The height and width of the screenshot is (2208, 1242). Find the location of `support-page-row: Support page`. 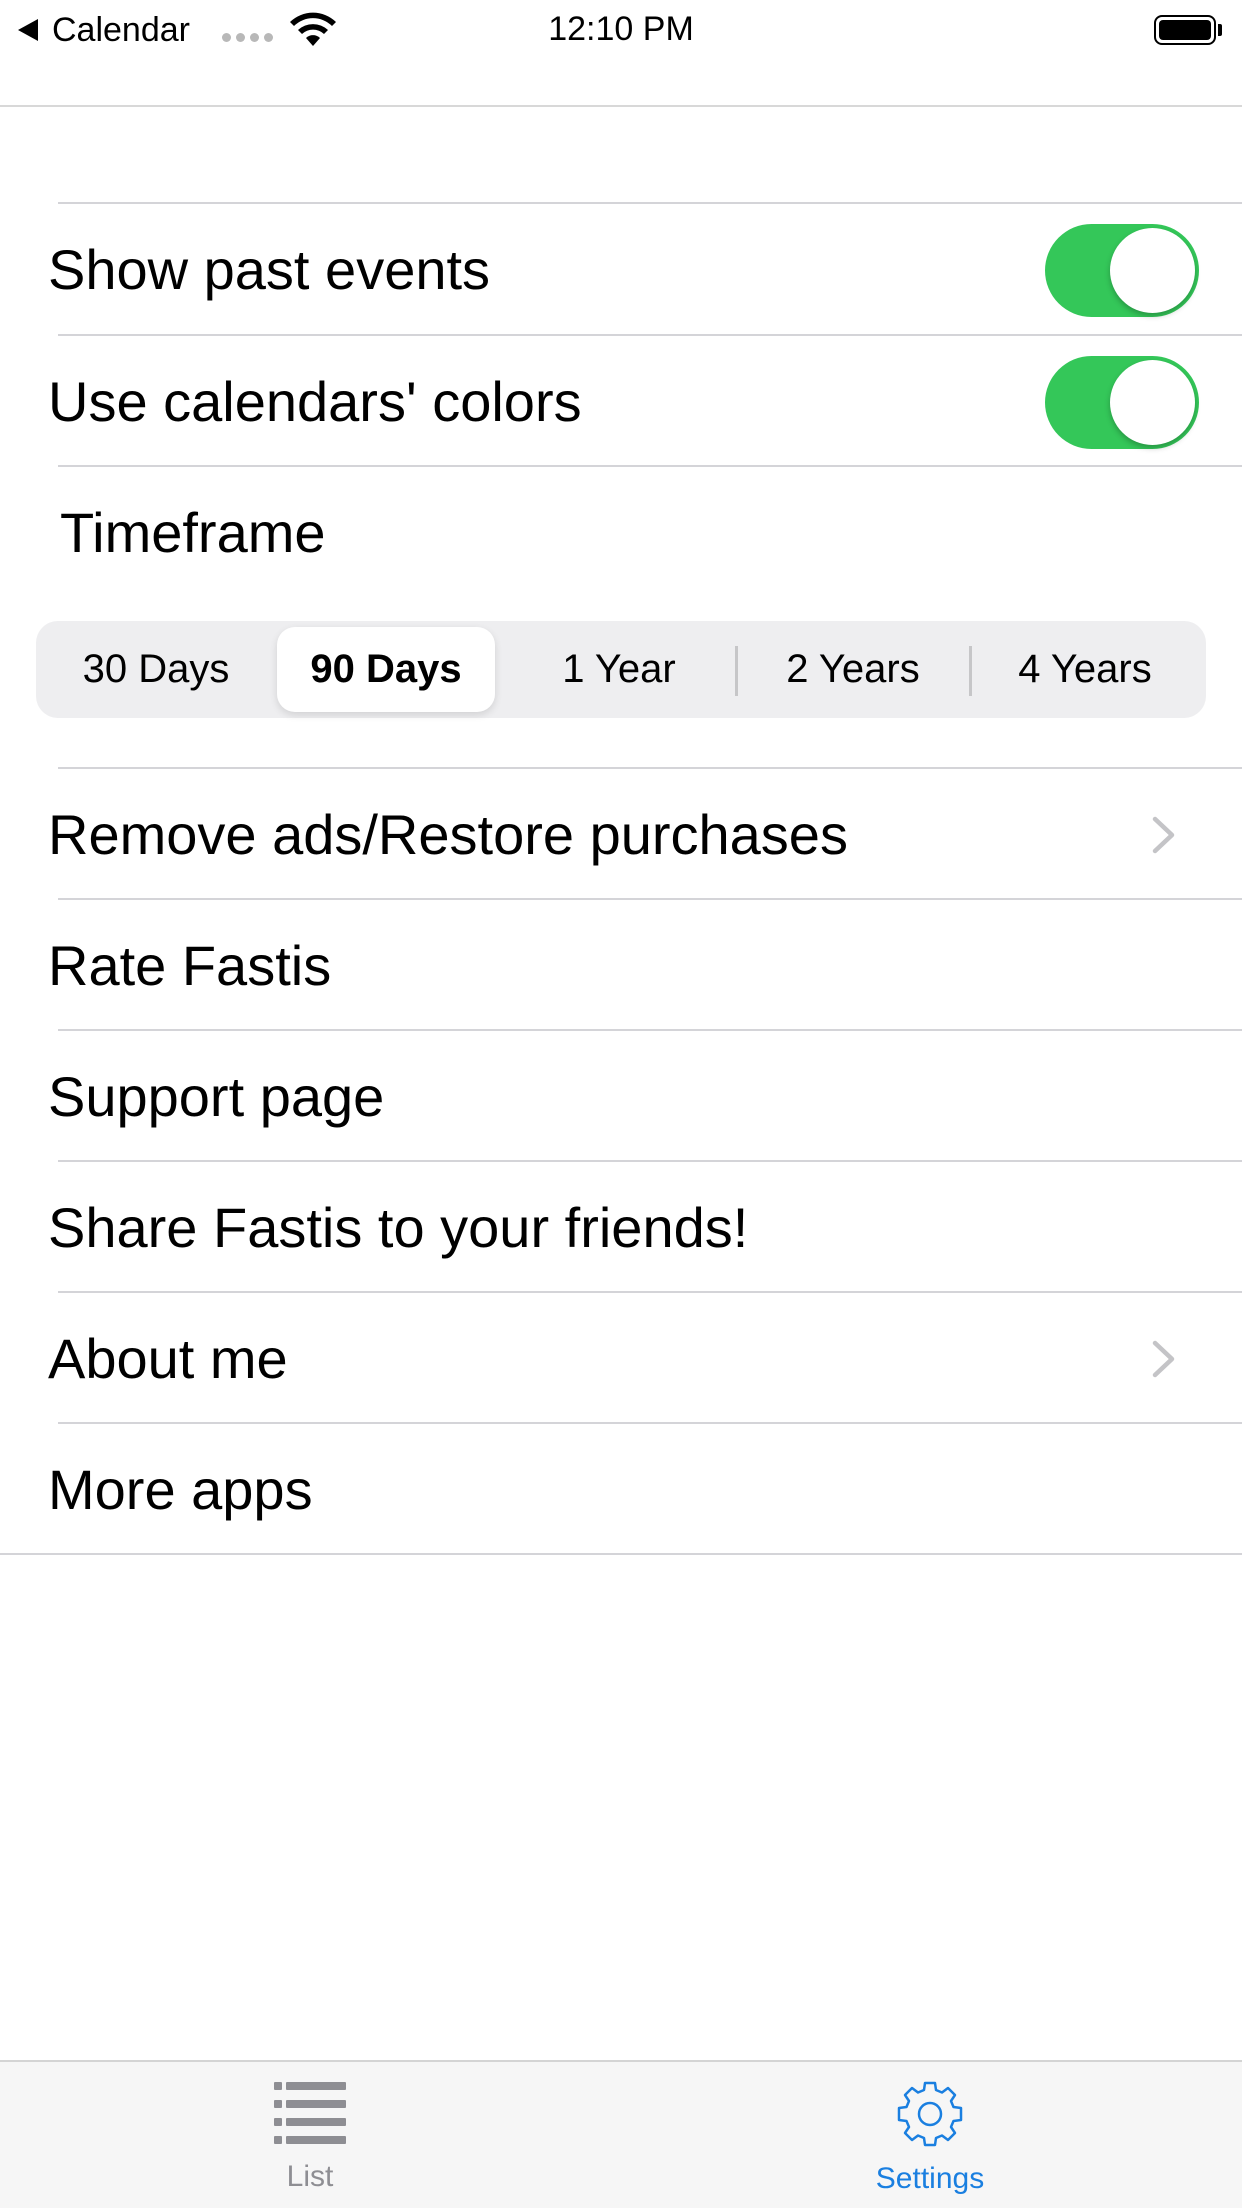

support-page-row: Support page is located at coordinates (621, 1096).